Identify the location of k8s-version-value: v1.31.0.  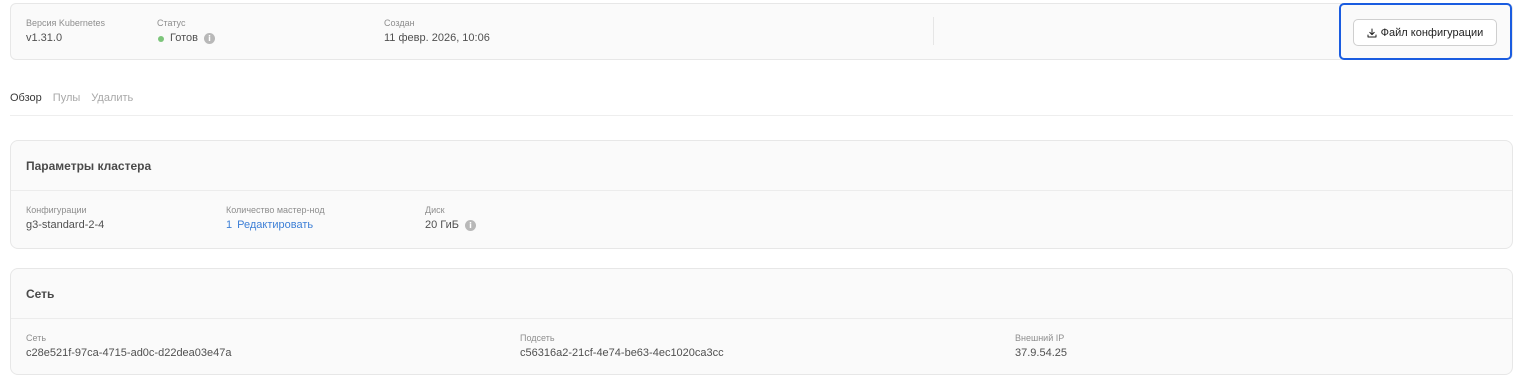
(44, 38).